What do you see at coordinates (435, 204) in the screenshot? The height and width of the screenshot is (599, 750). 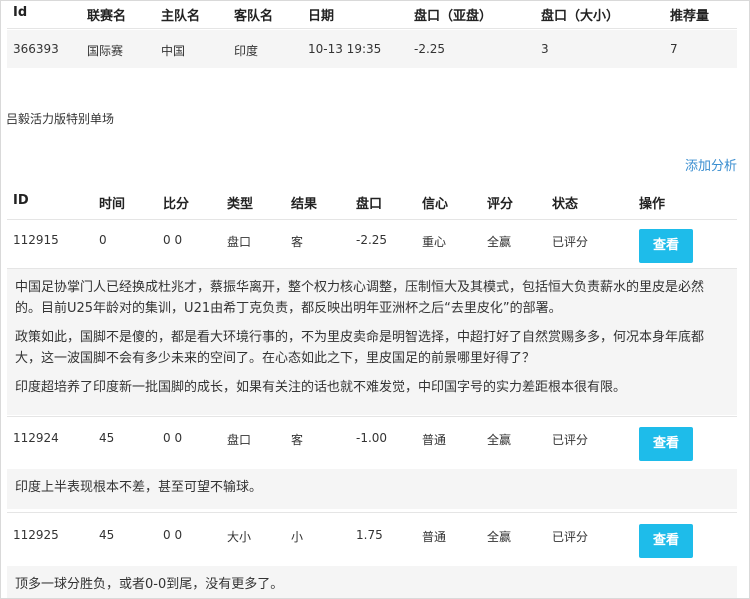 I see `col-confidence: 信心` at bounding box center [435, 204].